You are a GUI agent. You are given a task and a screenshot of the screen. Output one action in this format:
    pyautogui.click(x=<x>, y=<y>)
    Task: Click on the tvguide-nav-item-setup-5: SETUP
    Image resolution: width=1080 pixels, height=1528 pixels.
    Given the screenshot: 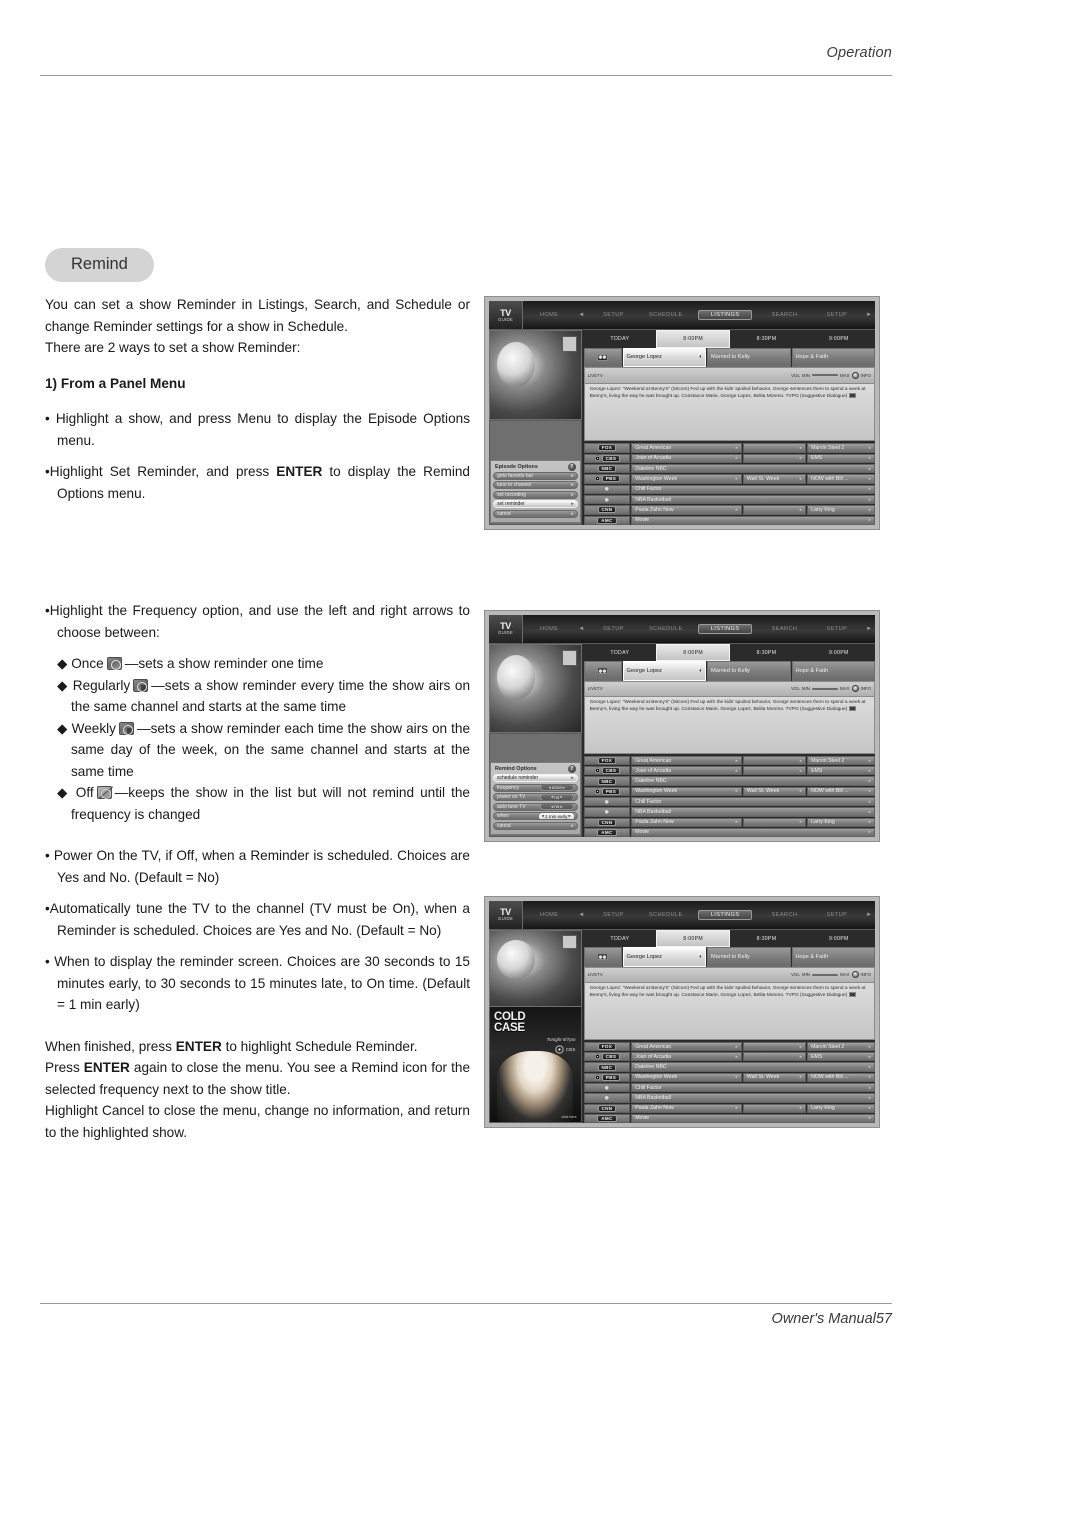 What is the action you would take?
    pyautogui.click(x=837, y=915)
    